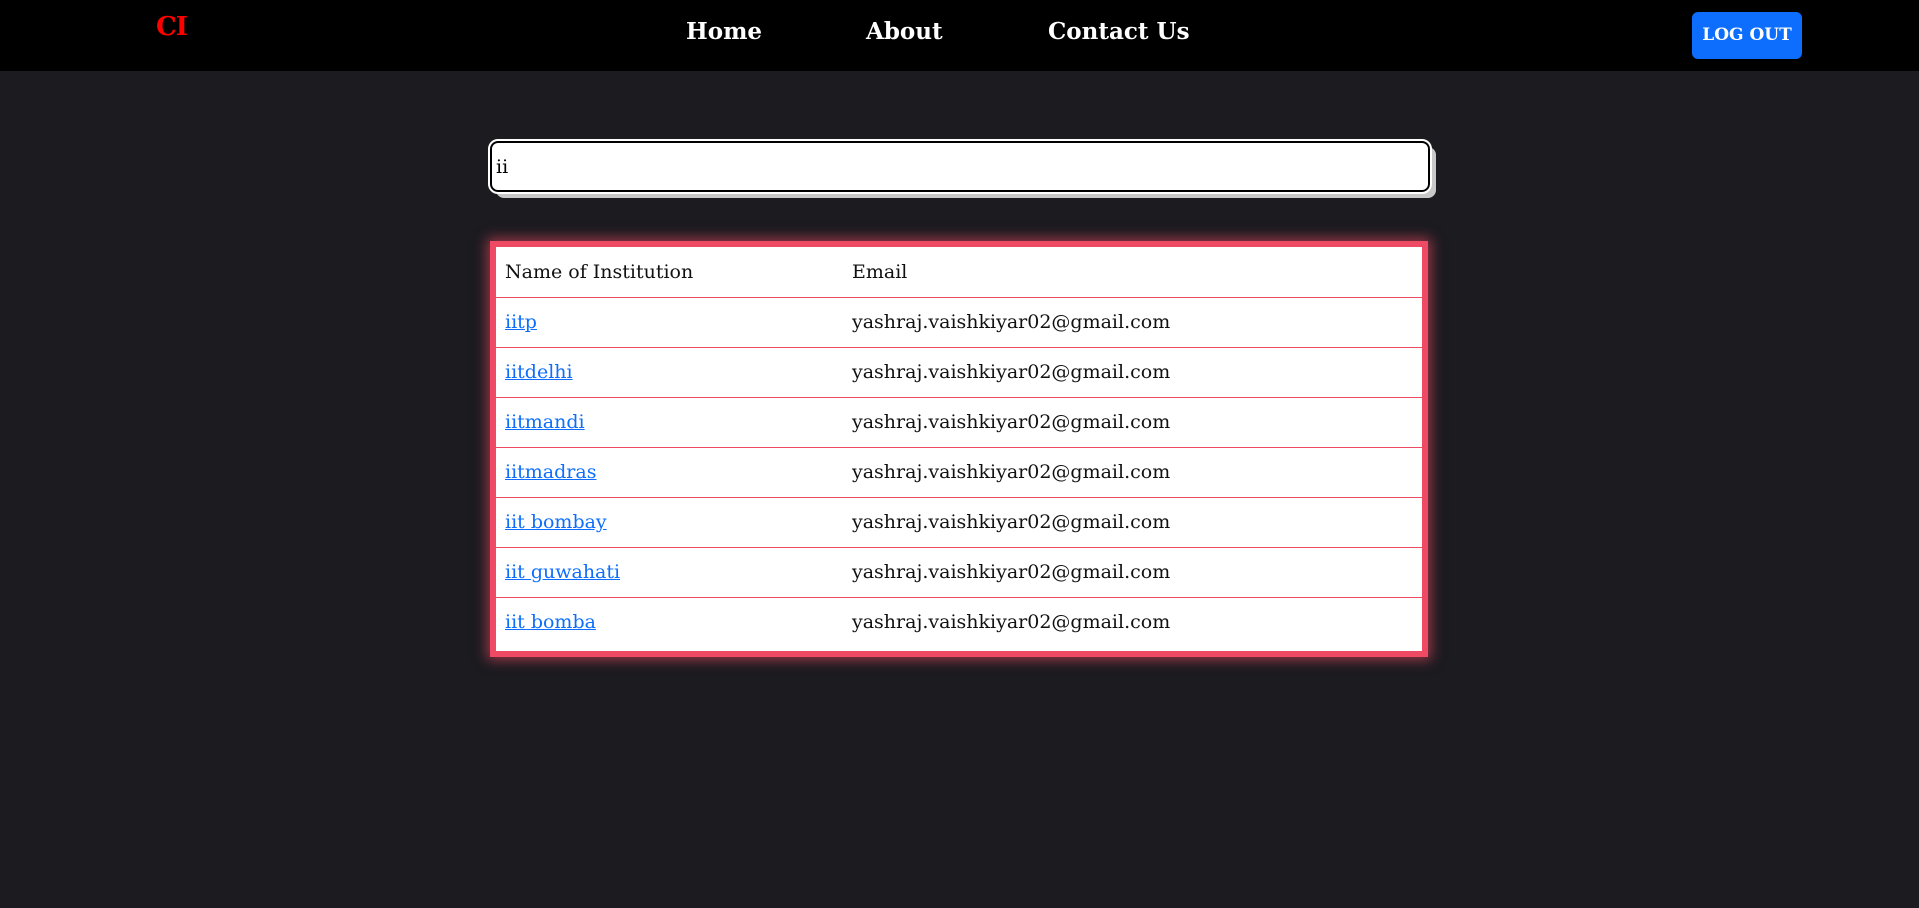 This screenshot has width=1919, height=908. I want to click on search-container, so click(962, 168).